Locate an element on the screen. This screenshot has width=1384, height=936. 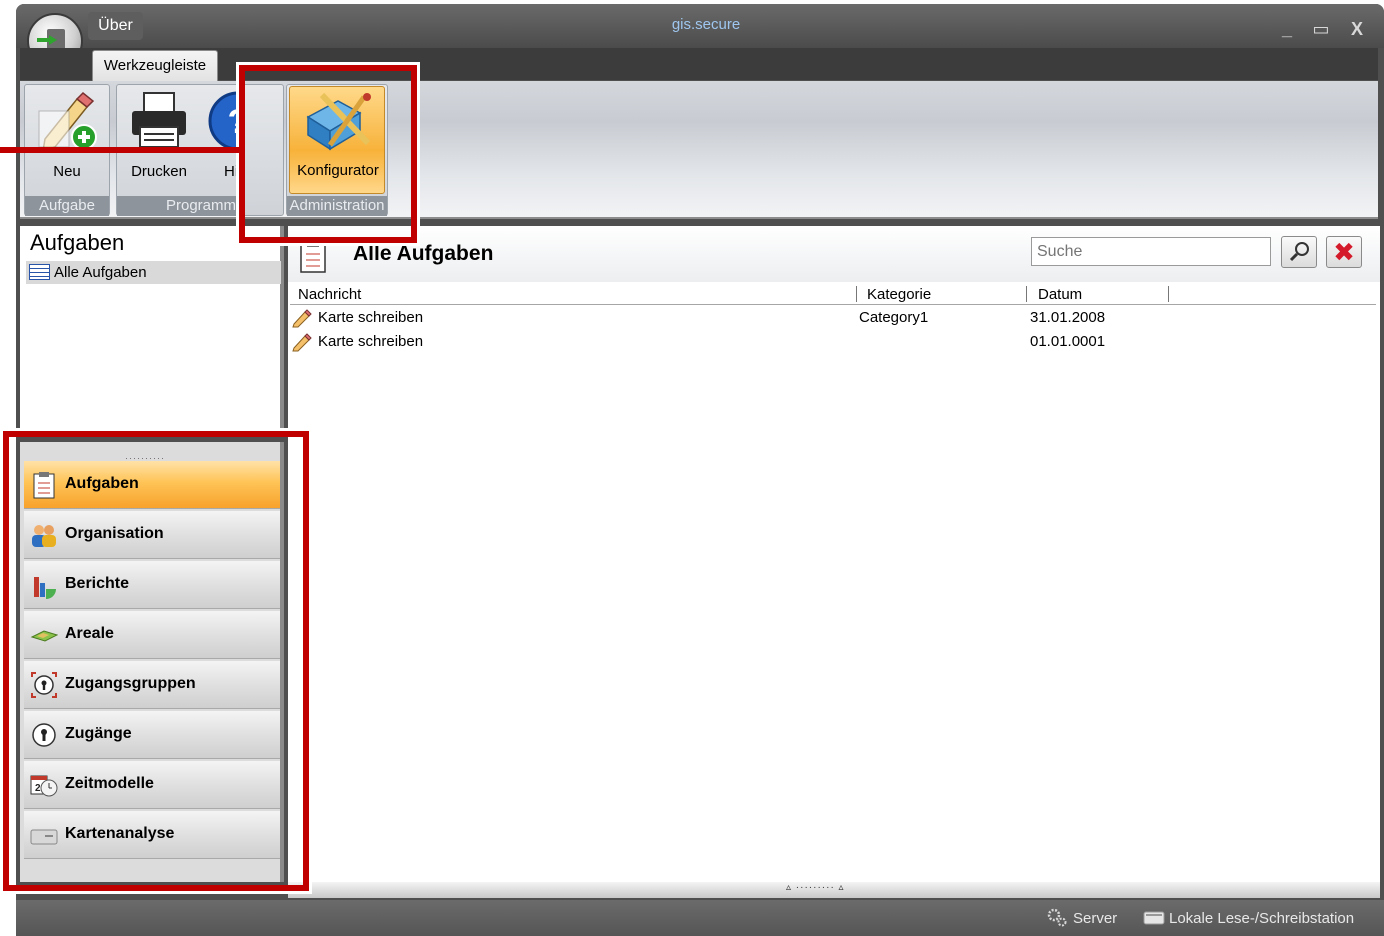
clear-search-button: ✖ is located at coordinates (1344, 252).